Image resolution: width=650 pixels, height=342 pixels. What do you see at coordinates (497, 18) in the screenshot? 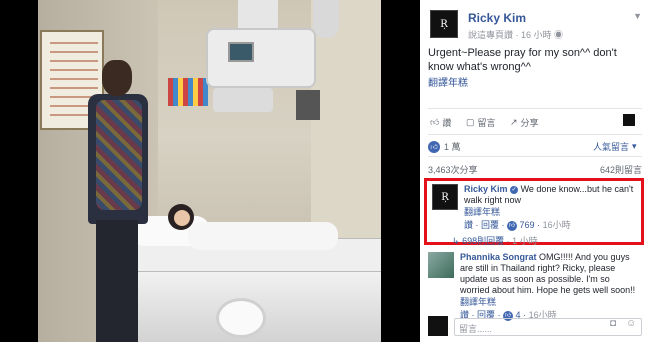
I see `post-author: Ricky Kim` at bounding box center [497, 18].